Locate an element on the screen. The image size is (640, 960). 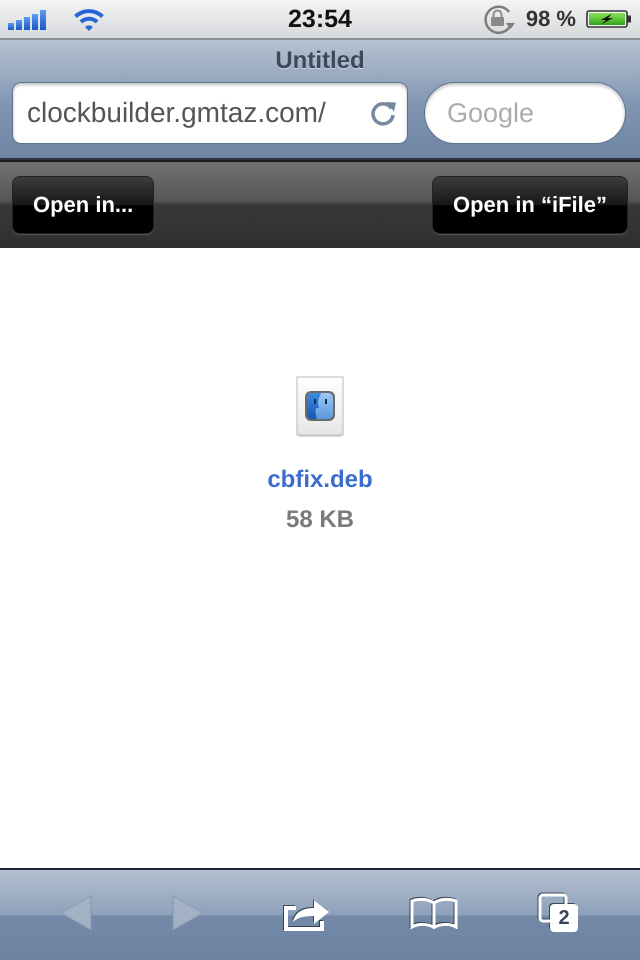
file-icon is located at coordinates (320, 407).